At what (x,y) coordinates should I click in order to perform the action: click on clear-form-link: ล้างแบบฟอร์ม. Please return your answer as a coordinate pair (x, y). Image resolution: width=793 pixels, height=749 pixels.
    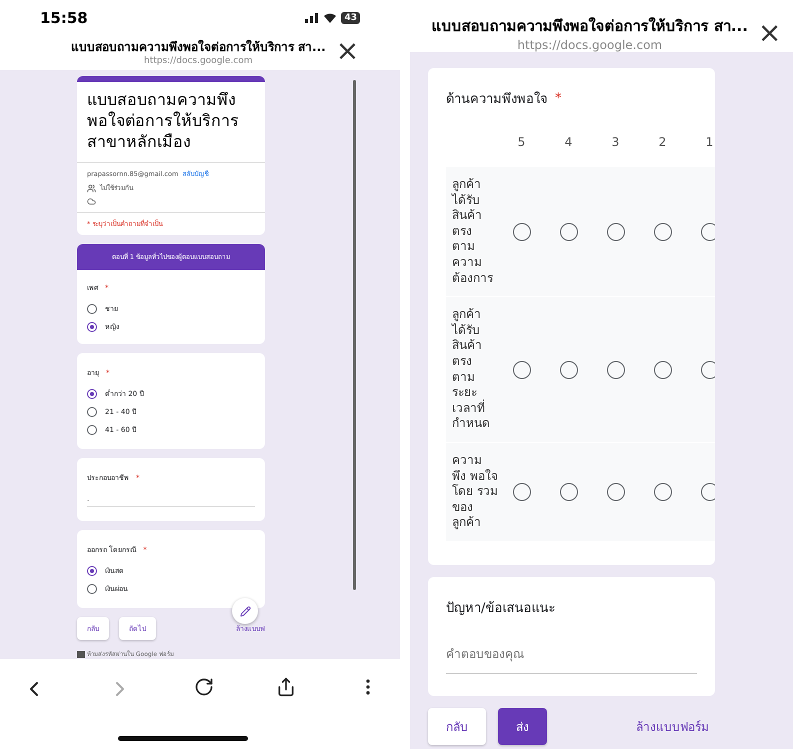
    Looking at the image, I should click on (672, 726).